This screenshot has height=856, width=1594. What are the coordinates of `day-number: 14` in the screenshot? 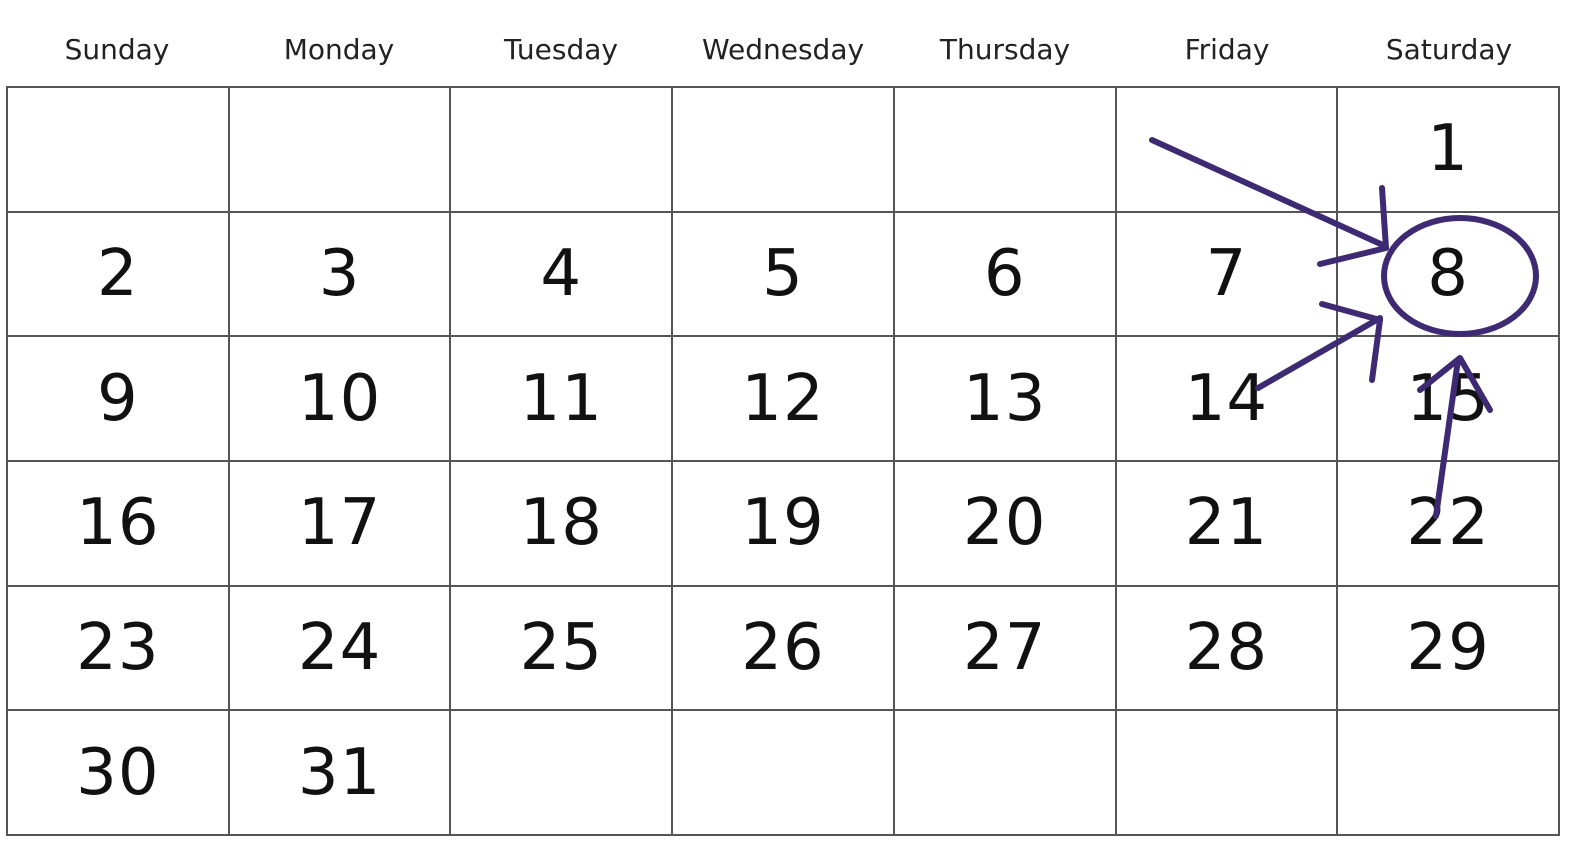 It's located at (1226, 398).